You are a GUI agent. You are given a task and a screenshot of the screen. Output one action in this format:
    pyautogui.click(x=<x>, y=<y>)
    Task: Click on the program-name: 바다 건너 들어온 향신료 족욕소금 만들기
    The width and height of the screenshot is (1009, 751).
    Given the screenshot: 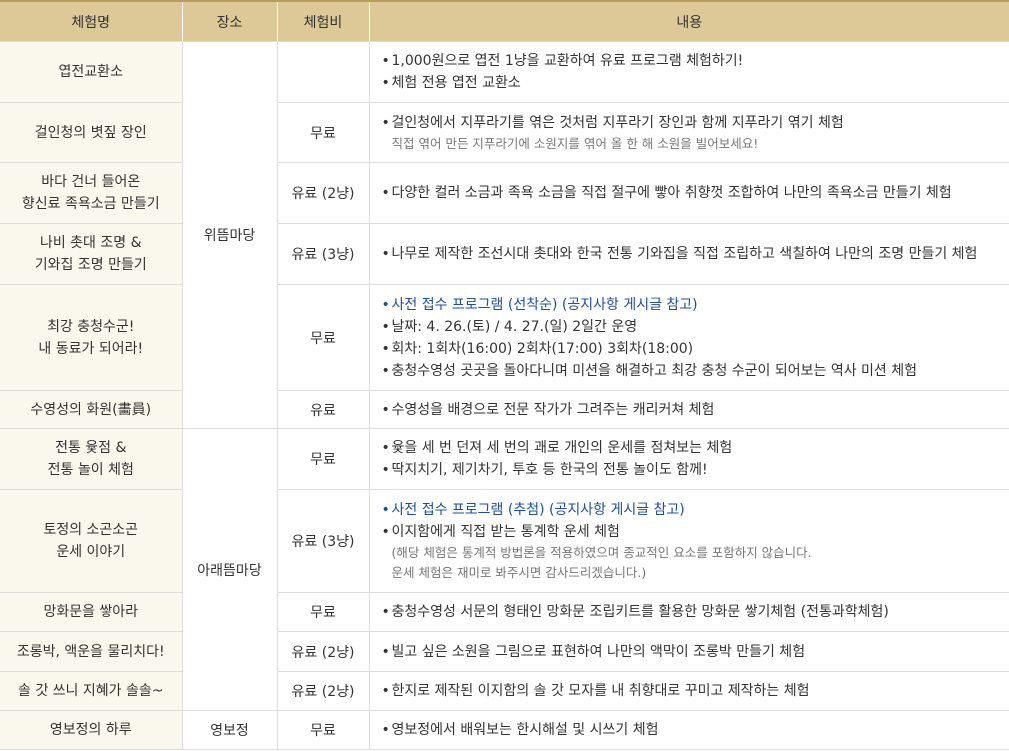 What is the action you would take?
    pyautogui.click(x=91, y=193)
    